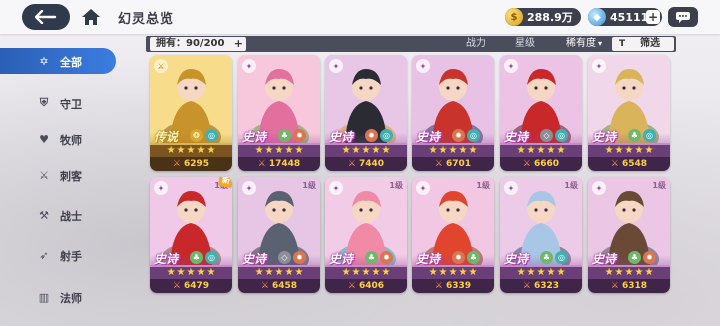 The height and width of the screenshot is (326, 720). I want to click on sidebar-item-label: 法师, so click(71, 298).